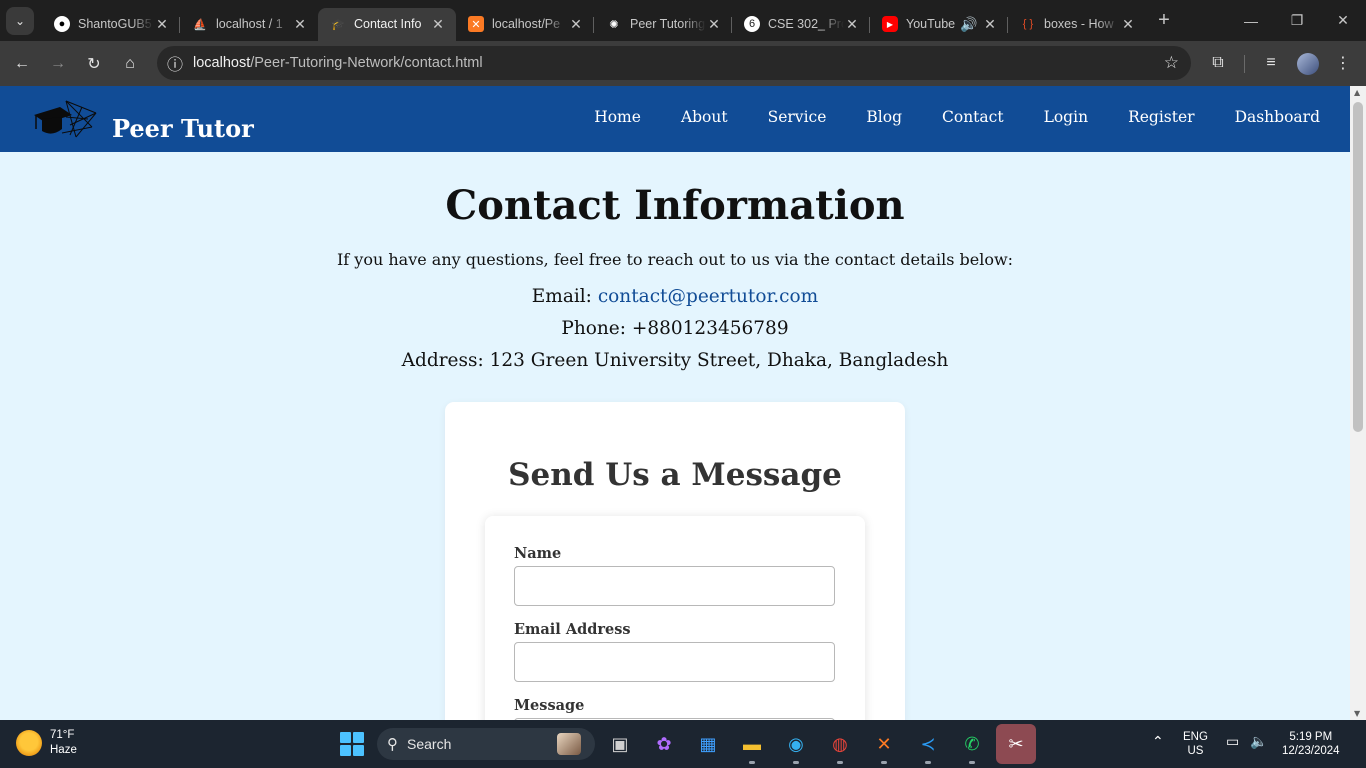 The image size is (1366, 768). I want to click on back-arrow-icon: ←, so click(22, 64).